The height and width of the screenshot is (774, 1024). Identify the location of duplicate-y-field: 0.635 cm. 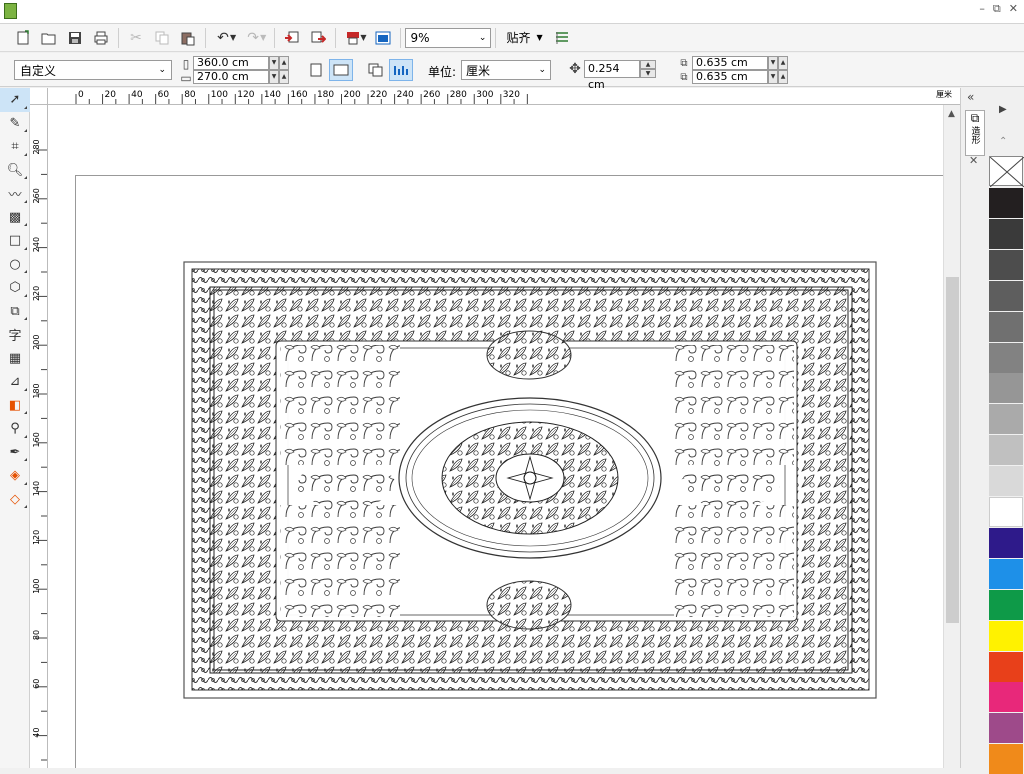
(730, 77).